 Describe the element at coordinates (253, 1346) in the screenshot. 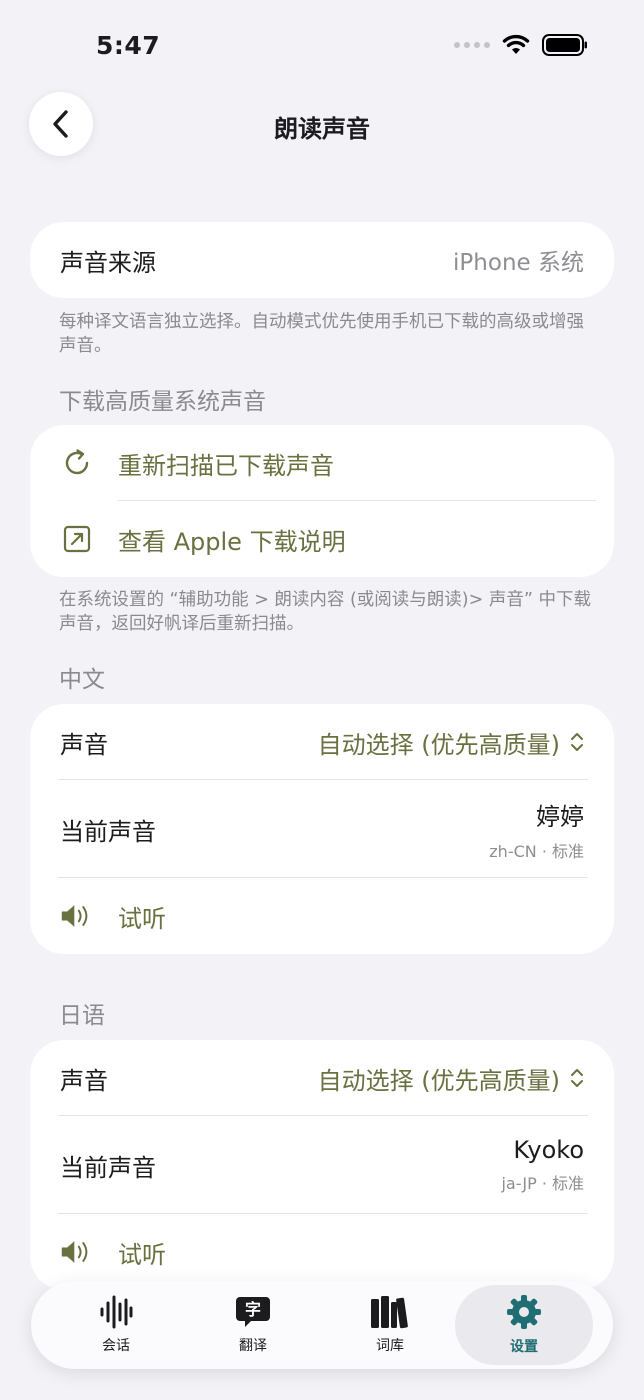

I see `tab-label: 翻译` at that location.